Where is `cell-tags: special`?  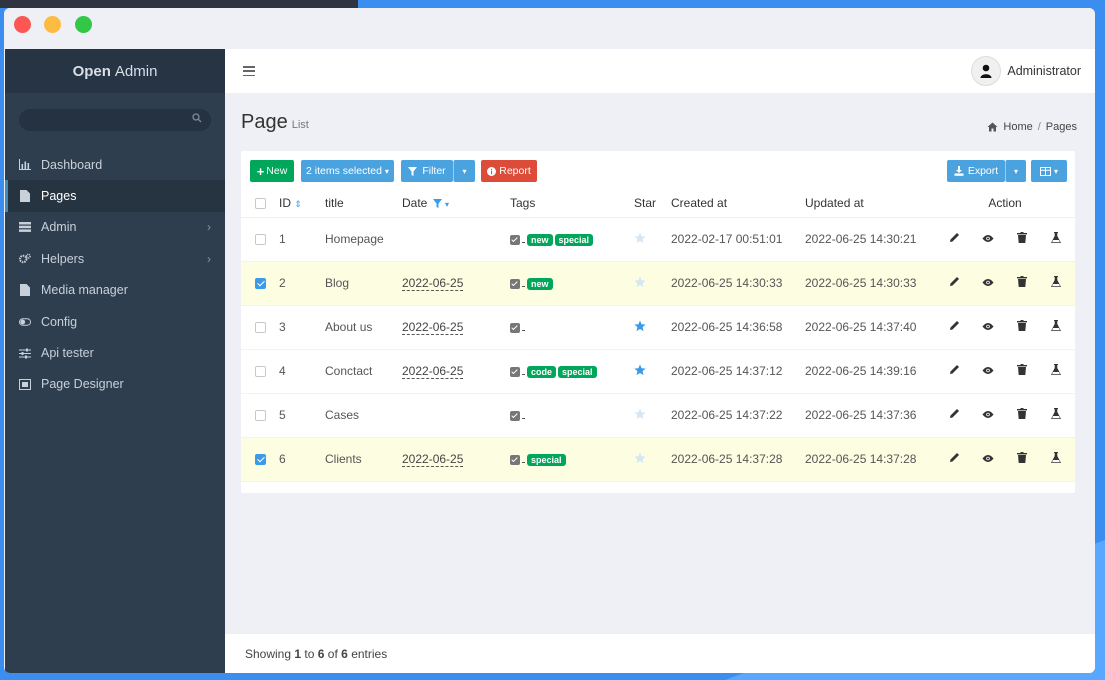 cell-tags: special is located at coordinates (572, 459).